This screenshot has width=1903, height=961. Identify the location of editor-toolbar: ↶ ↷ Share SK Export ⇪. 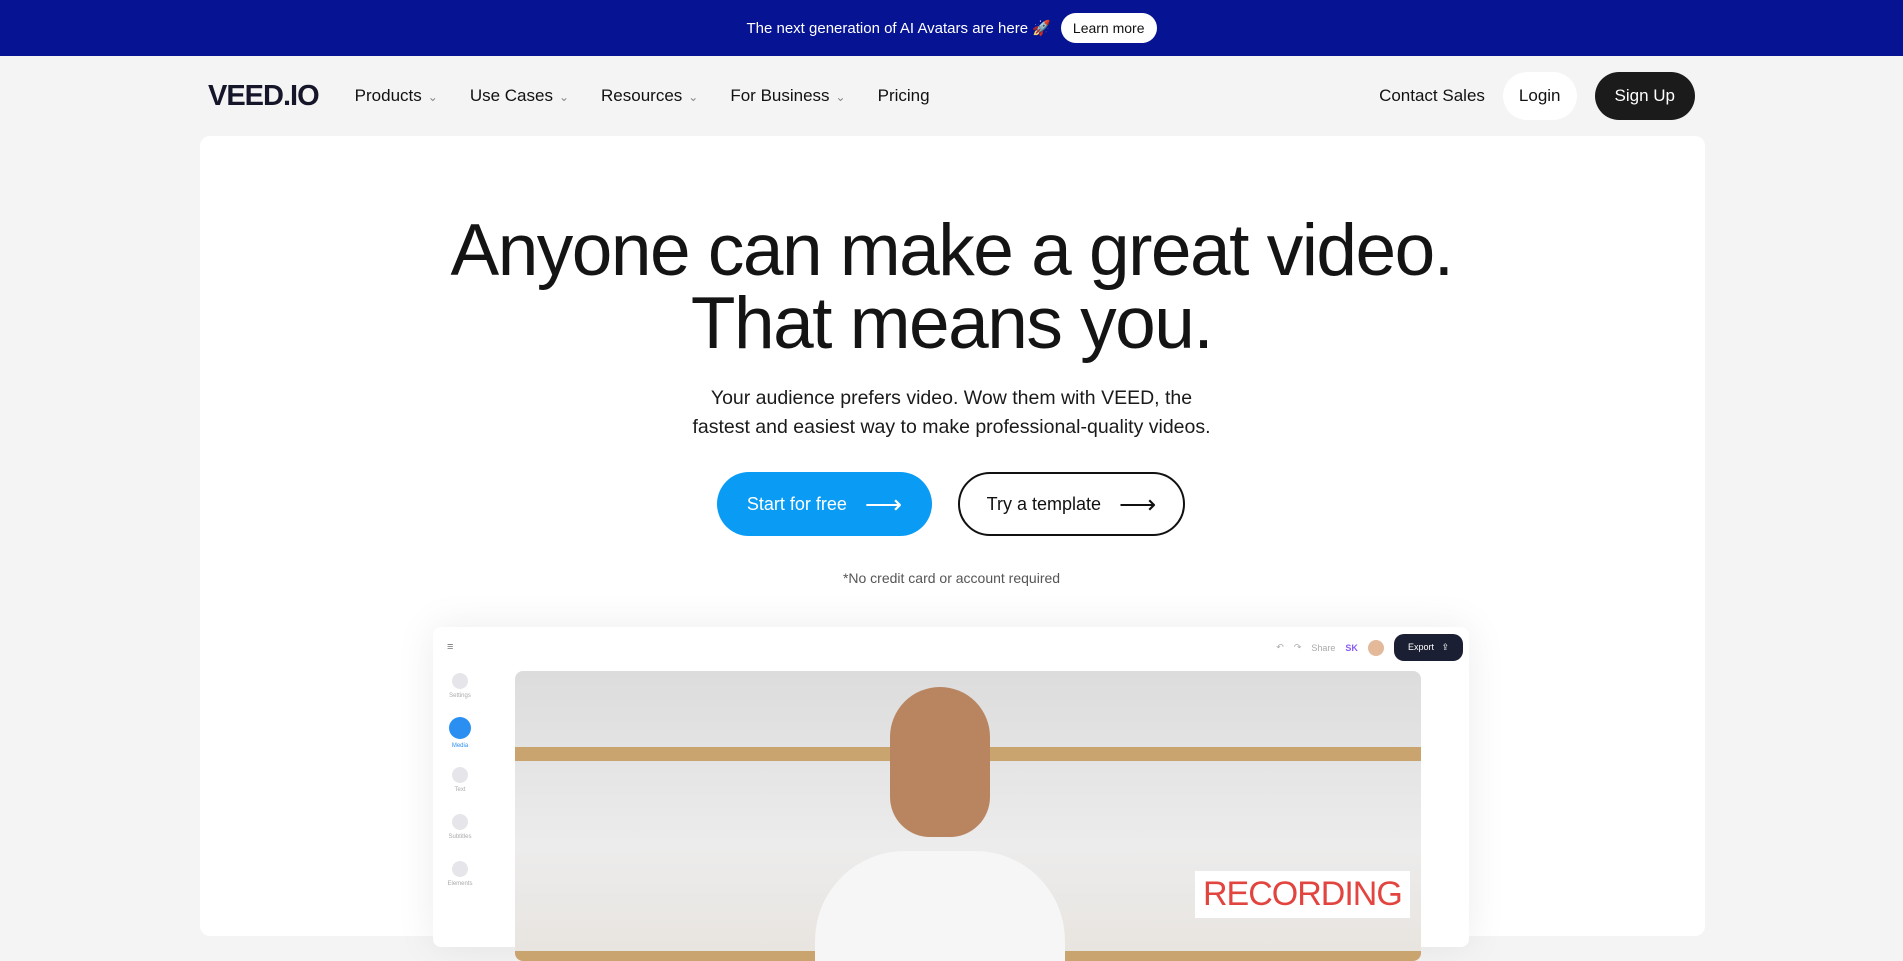
(1369, 647).